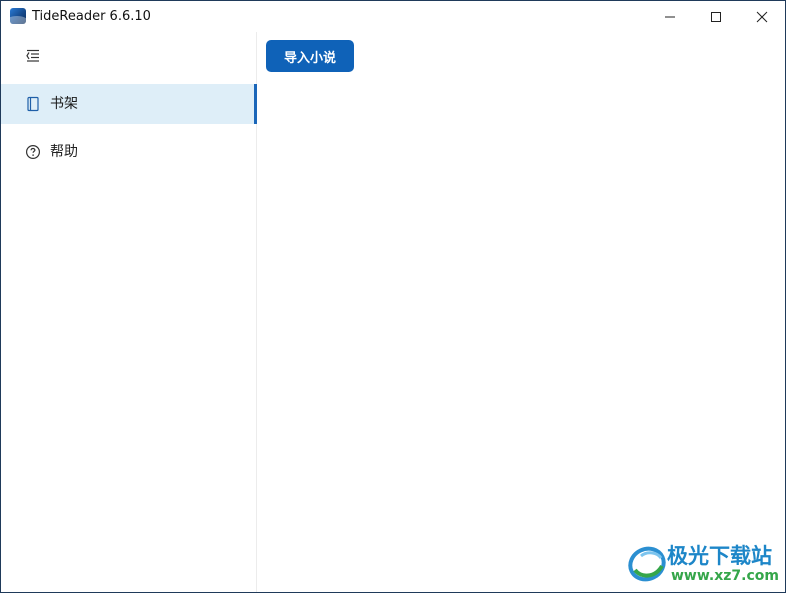 The height and width of the screenshot is (593, 786). Describe the element at coordinates (91, 16) in the screenshot. I see `window-title: TideReader 6.6.10` at that location.